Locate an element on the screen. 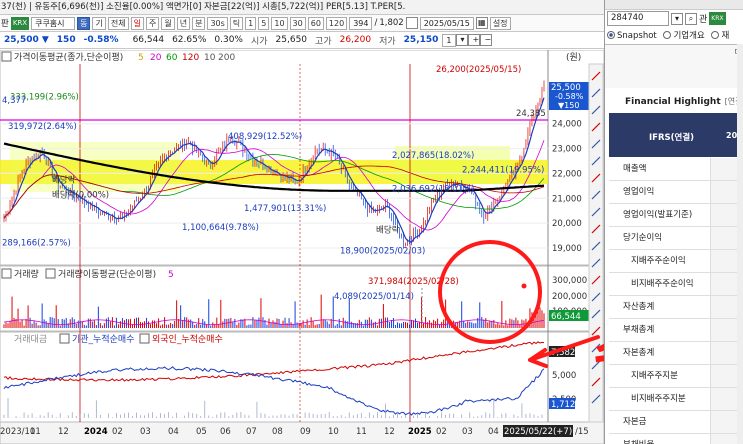  x-axis-label: 09 is located at coordinates (305, 432).